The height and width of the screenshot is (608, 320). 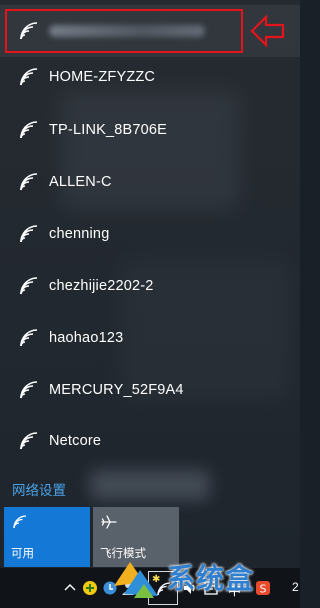 I want to click on network-item: haohao123, so click(x=150, y=338).